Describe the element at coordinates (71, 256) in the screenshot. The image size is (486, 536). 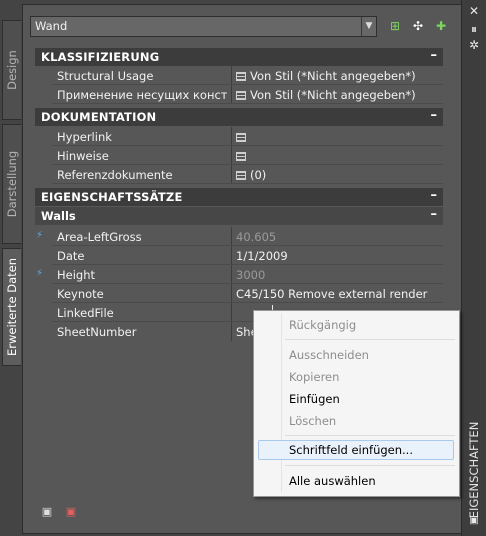
I see `property-name: Date` at that location.